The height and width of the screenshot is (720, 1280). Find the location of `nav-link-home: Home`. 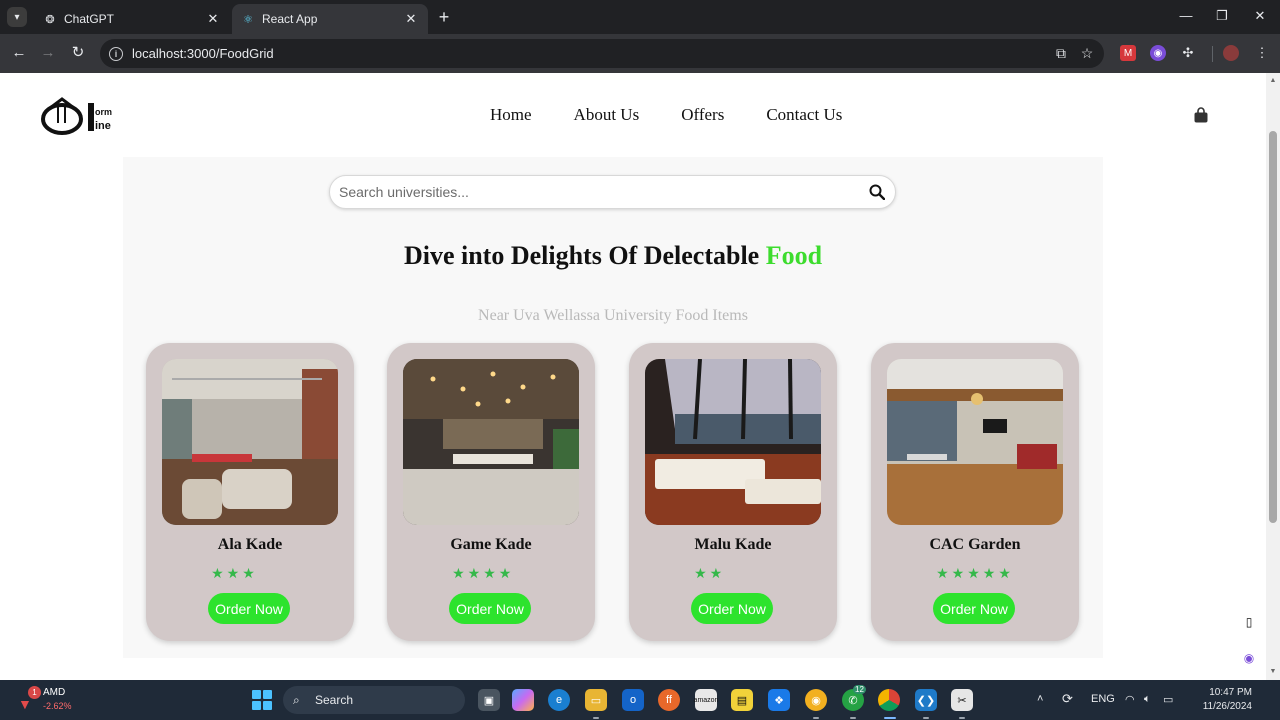

nav-link-home: Home is located at coordinates (511, 115).